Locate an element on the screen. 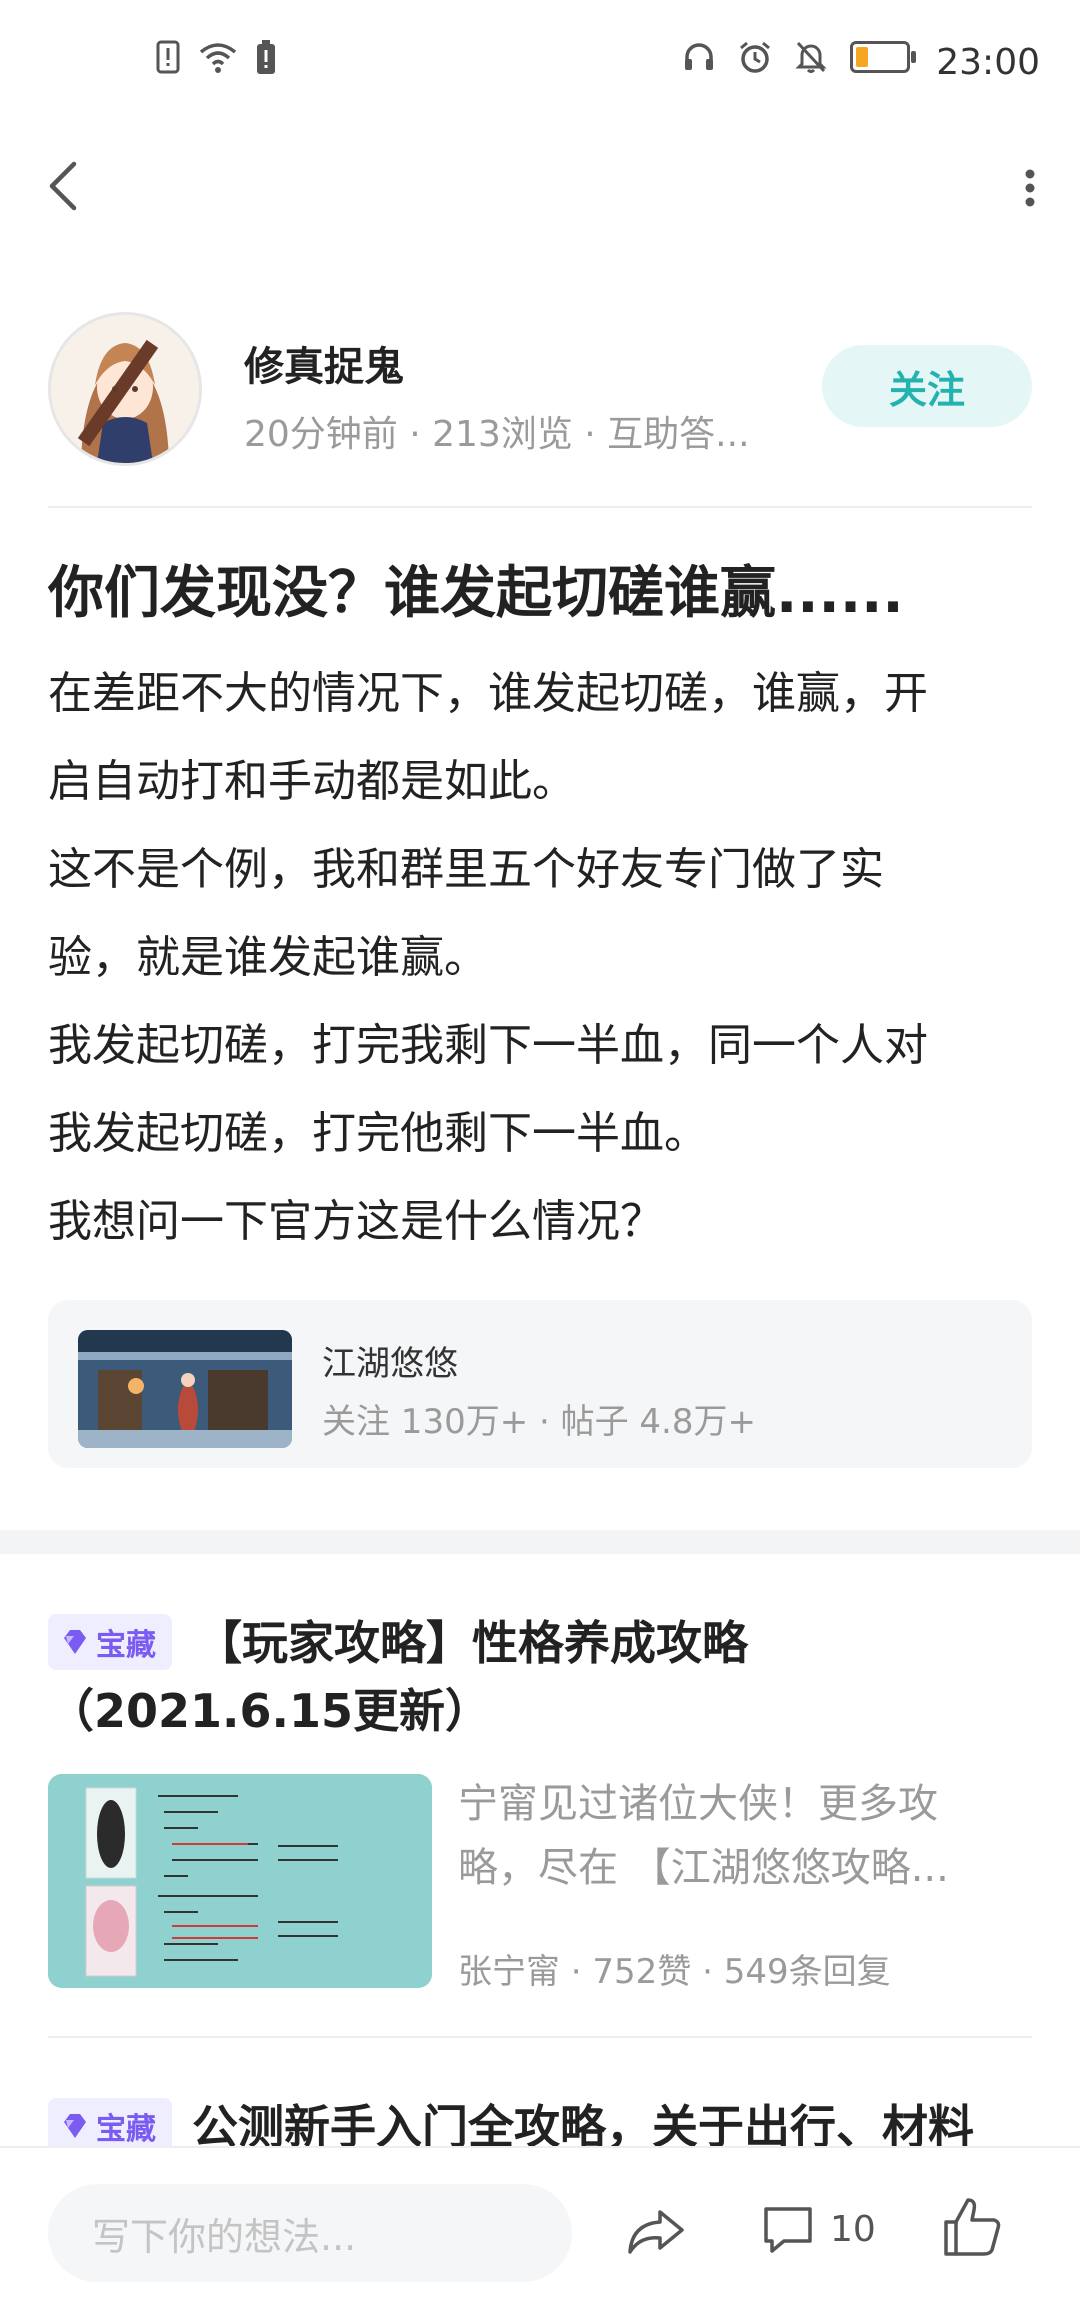  avatar is located at coordinates (125, 389).